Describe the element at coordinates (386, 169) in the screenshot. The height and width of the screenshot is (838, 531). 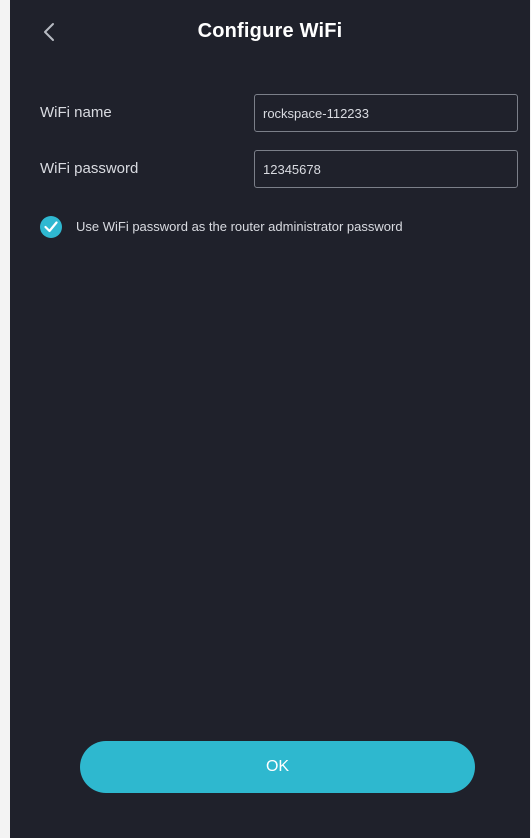
I see `wifi-password-input` at that location.